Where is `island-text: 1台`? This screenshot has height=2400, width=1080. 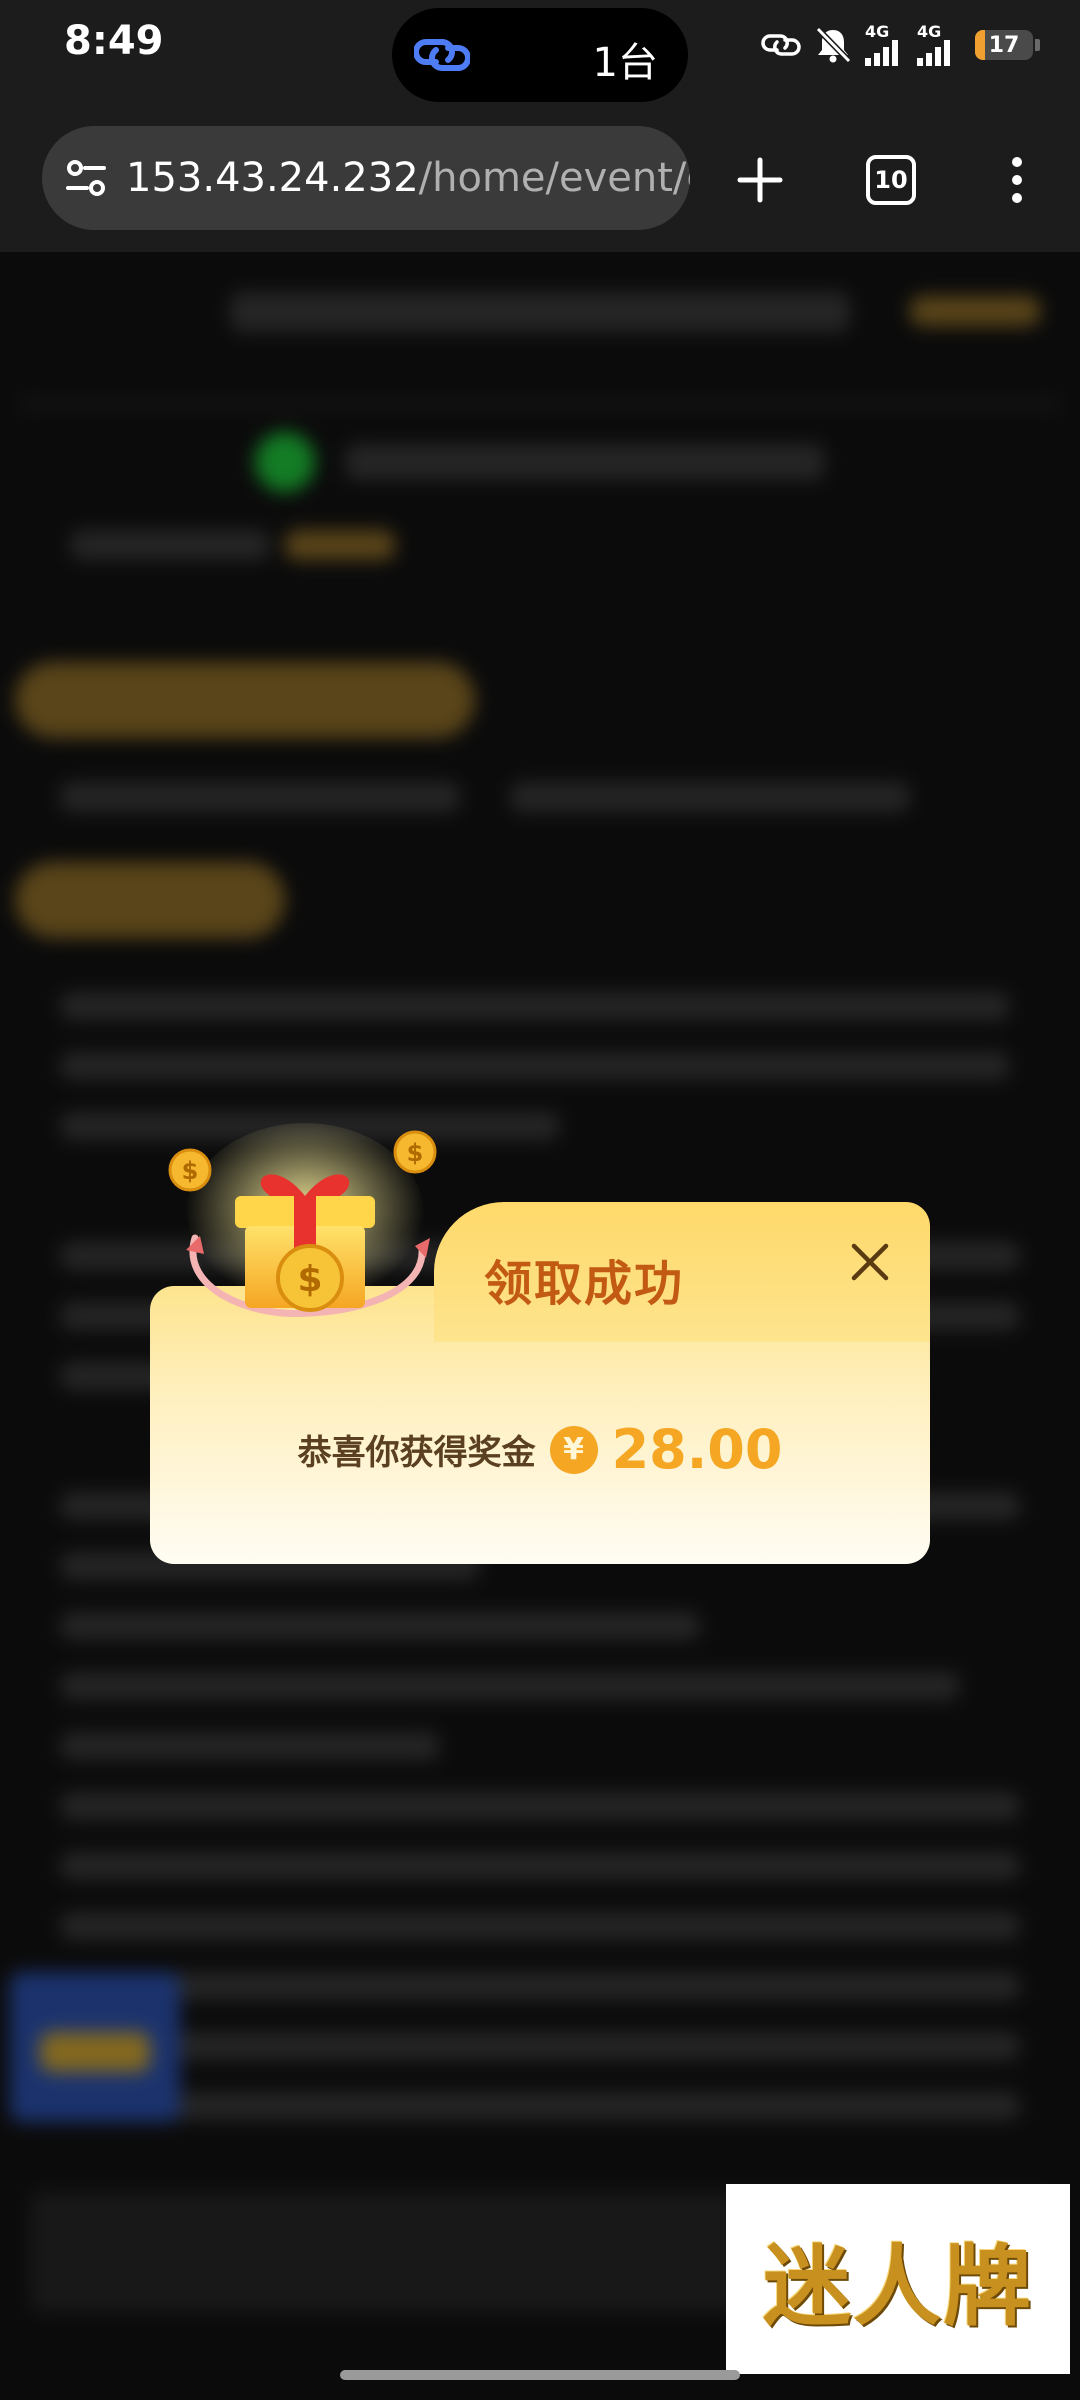
island-text: 1台 is located at coordinates (625, 63).